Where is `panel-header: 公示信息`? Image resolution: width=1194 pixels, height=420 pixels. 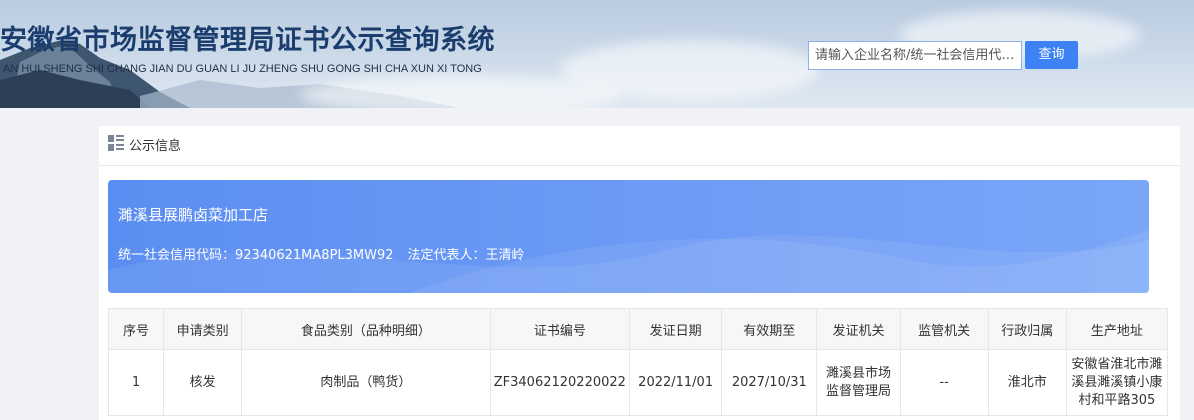
panel-header: 公示信息 is located at coordinates (639, 146).